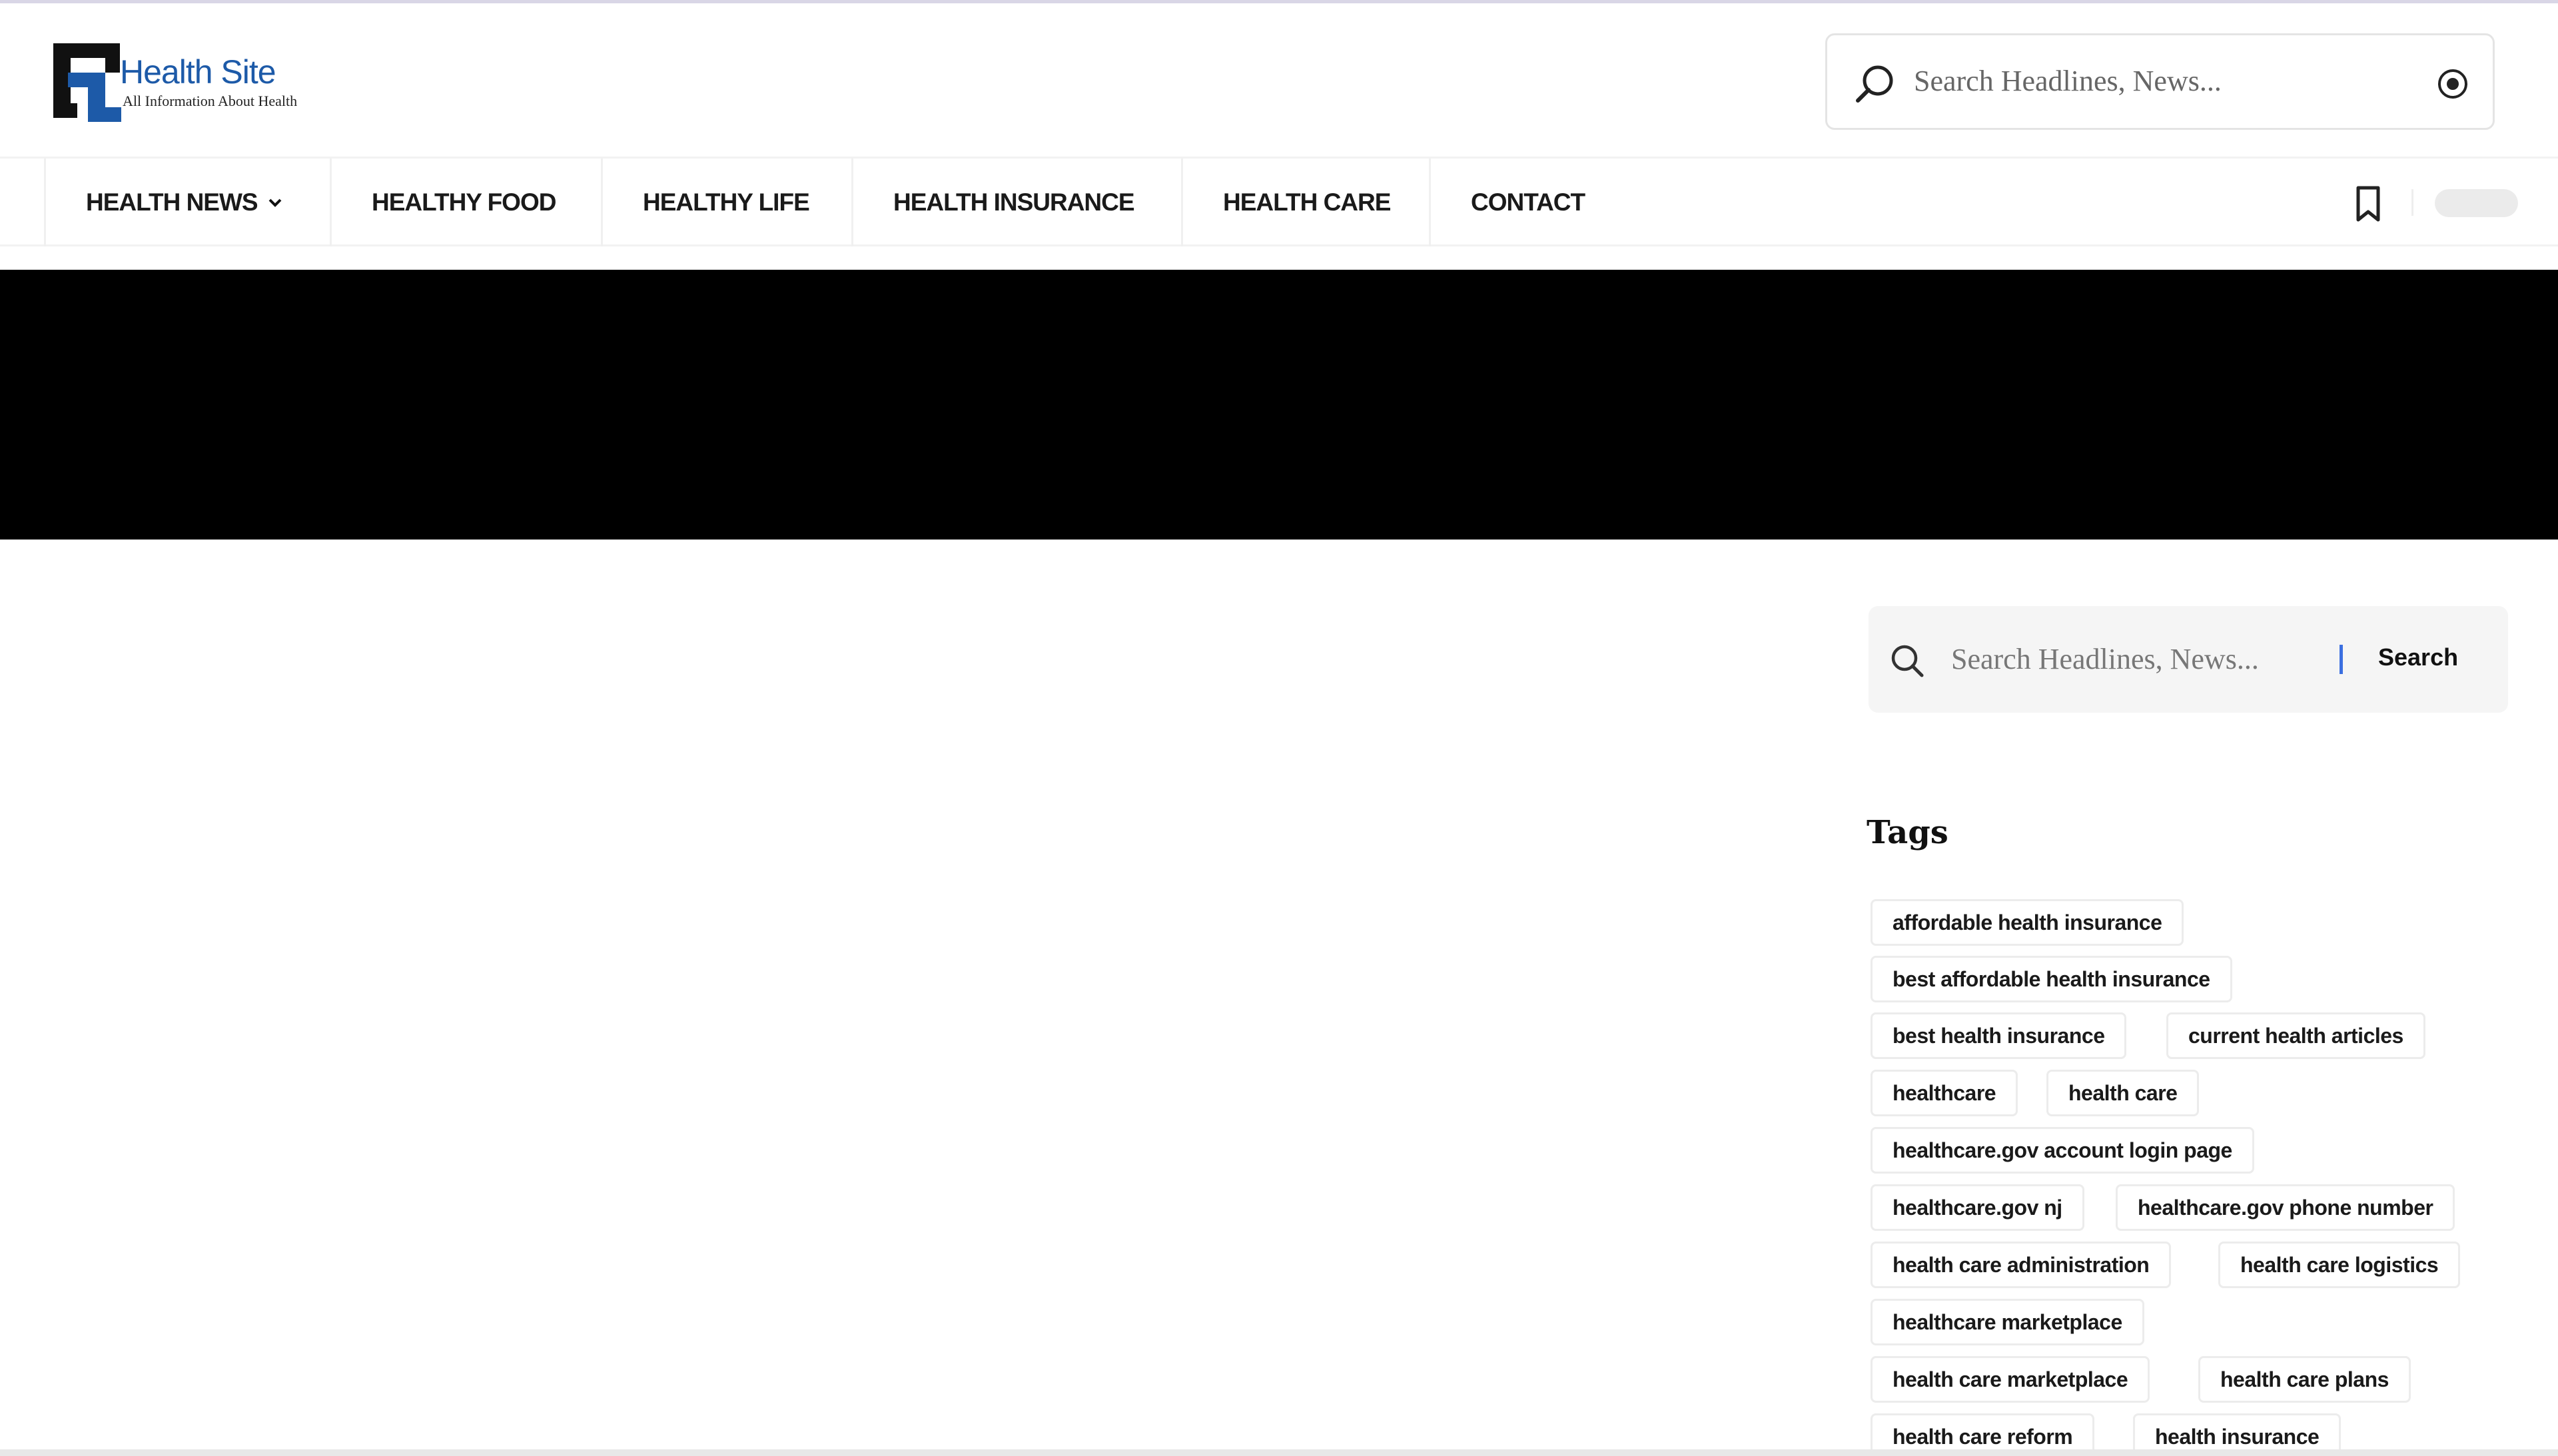  I want to click on tags-heading: Tags, so click(1907, 832).